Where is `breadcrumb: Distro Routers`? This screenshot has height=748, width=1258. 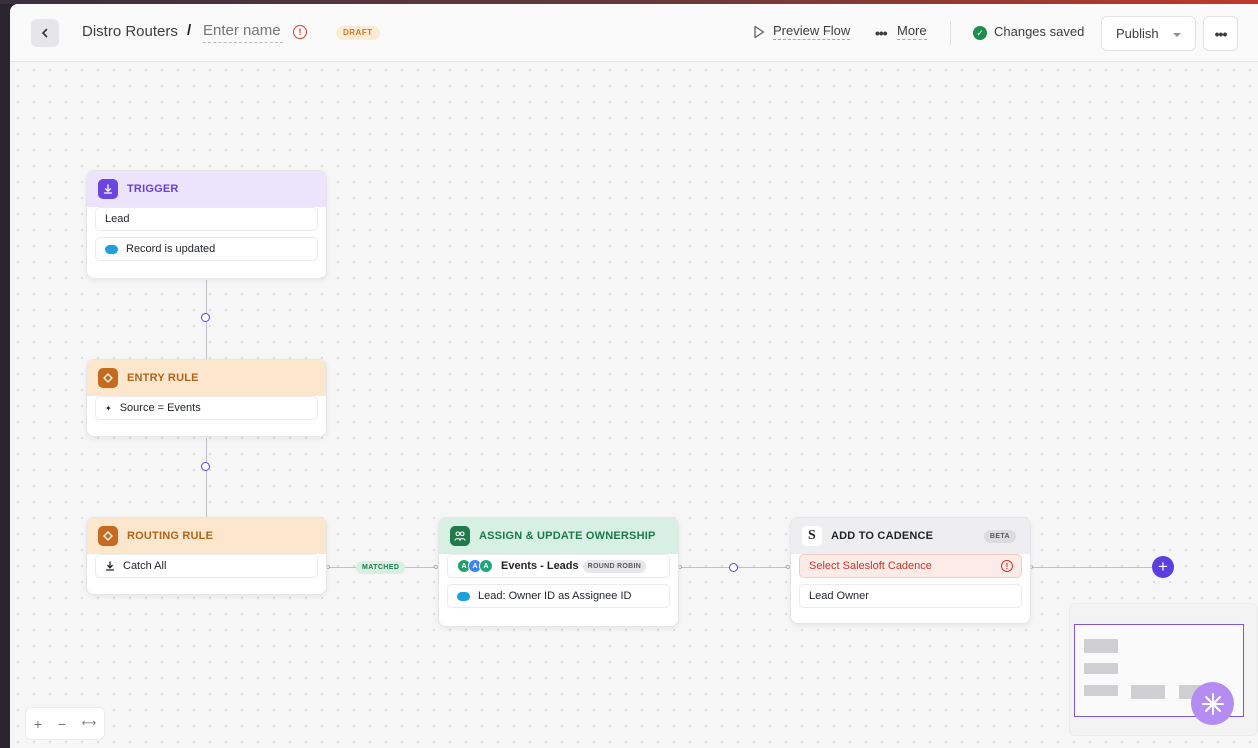
breadcrumb: Distro Routers is located at coordinates (130, 31).